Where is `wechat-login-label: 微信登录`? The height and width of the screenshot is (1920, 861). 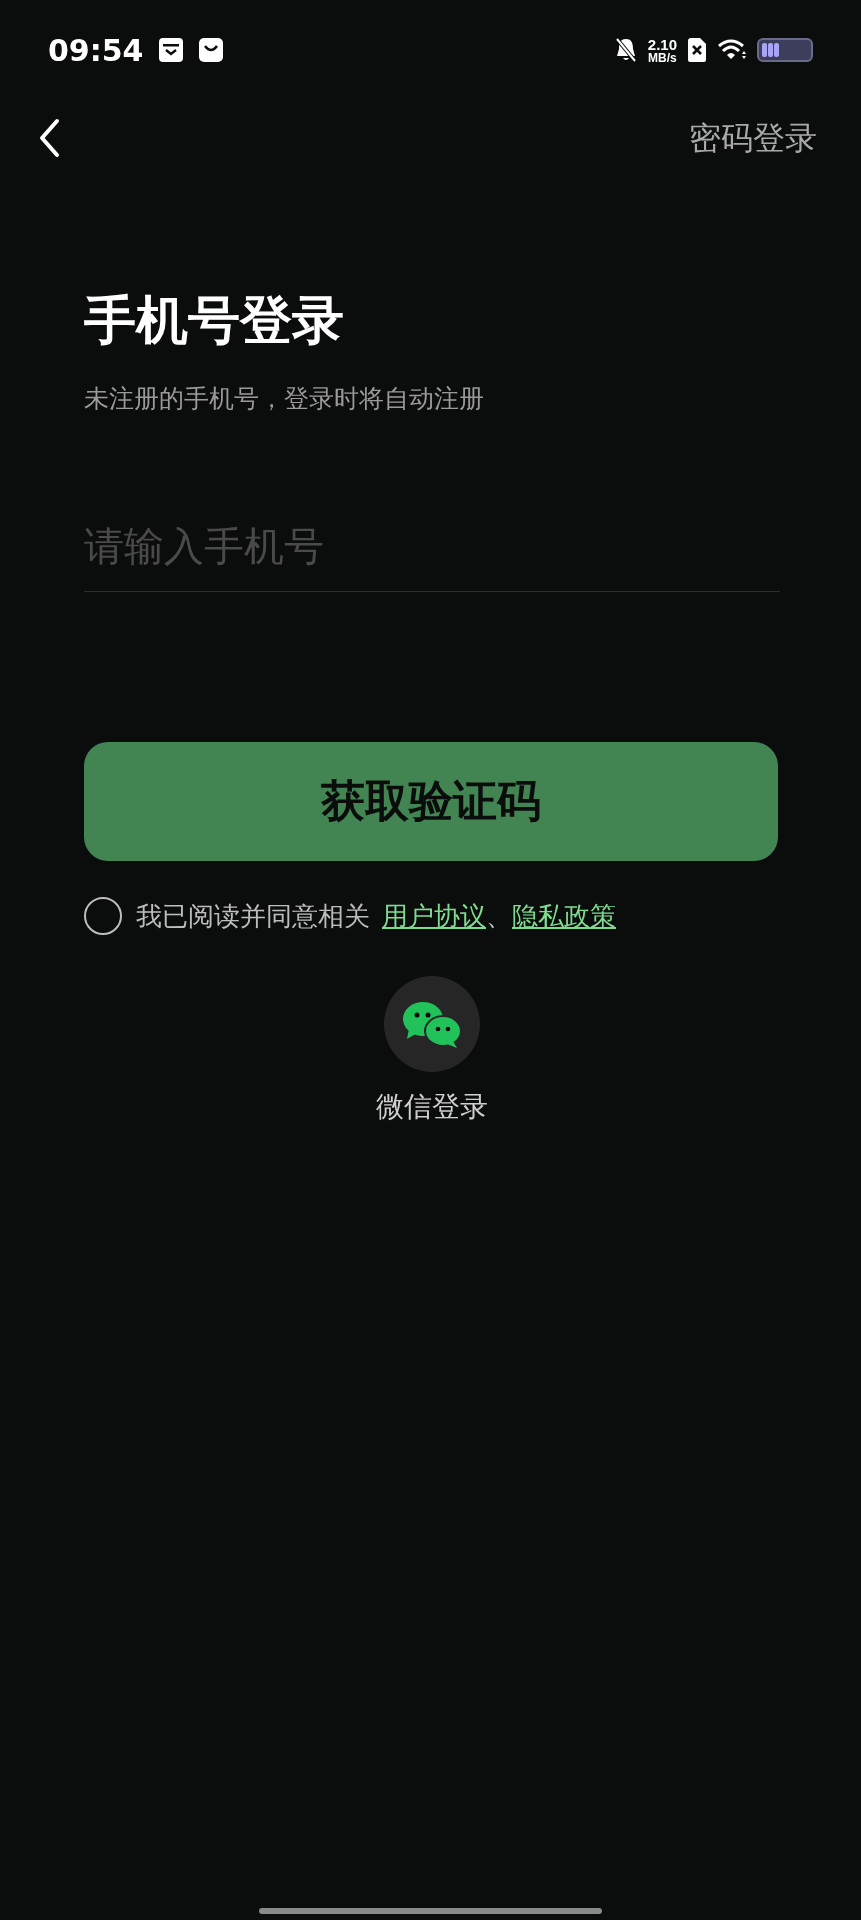 wechat-login-label: 微信登录 is located at coordinates (431, 1106).